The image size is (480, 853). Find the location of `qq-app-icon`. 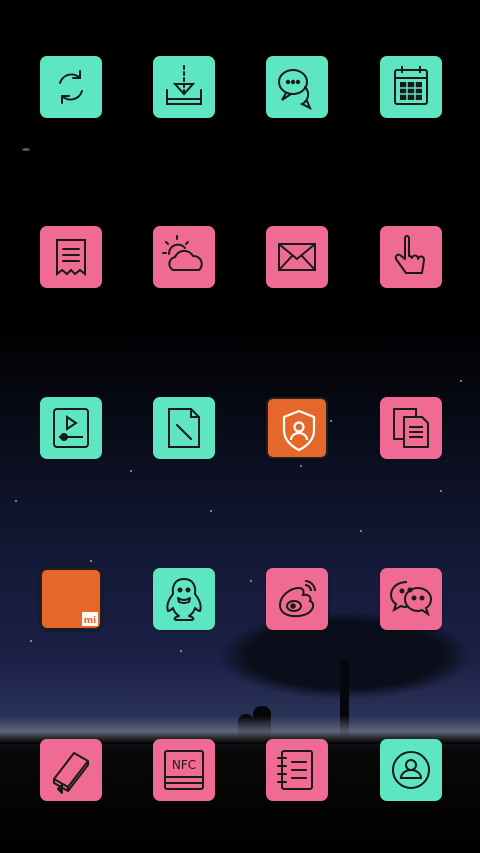

qq-app-icon is located at coordinates (184, 599).